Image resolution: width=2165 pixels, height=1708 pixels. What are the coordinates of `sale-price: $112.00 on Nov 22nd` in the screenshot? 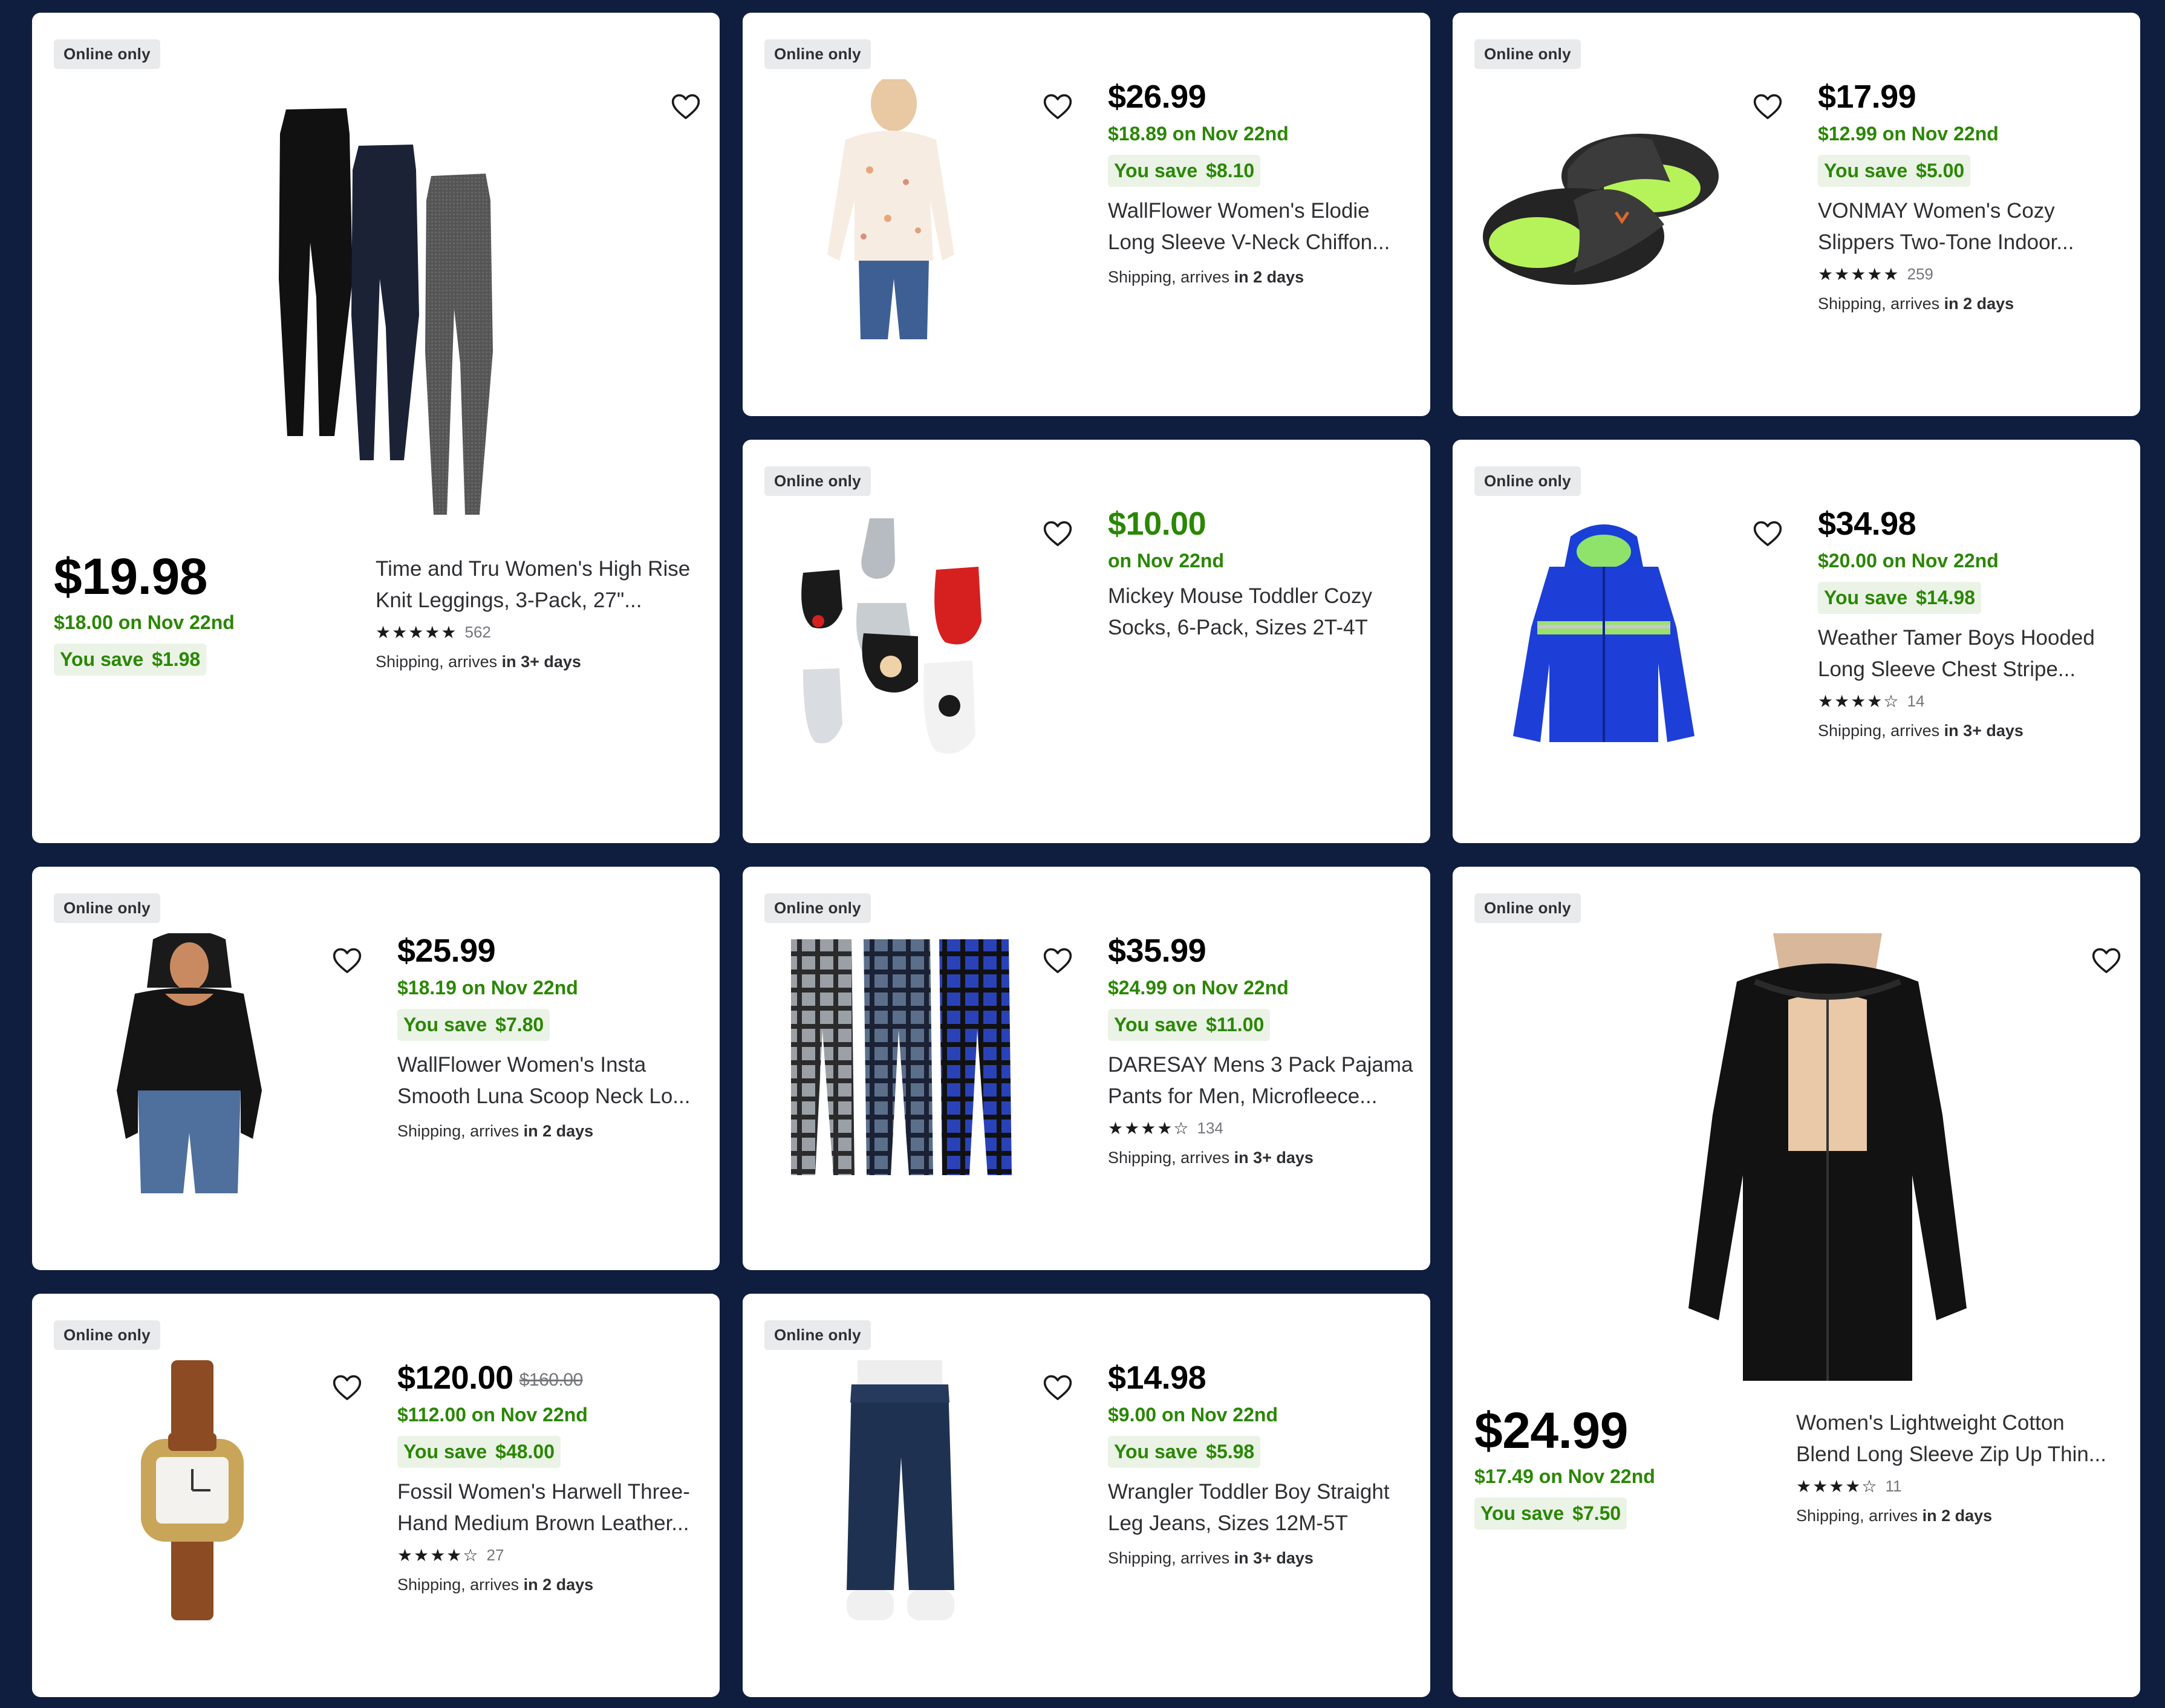 It's located at (492, 1415).